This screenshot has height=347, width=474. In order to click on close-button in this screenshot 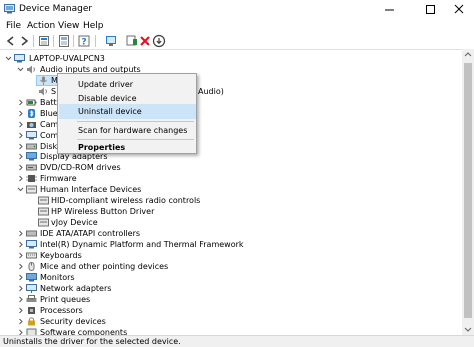, I will do `click(459, 9)`.